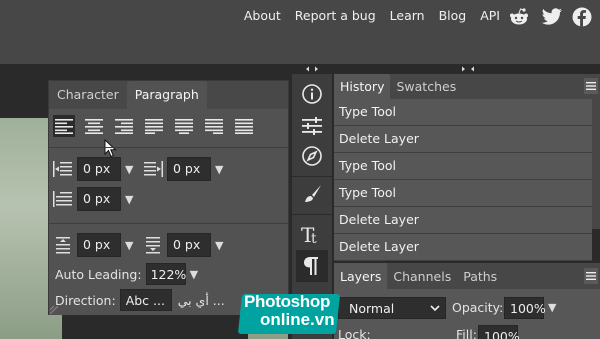  I want to click on indent-right-dropdown: ▼, so click(220, 169).